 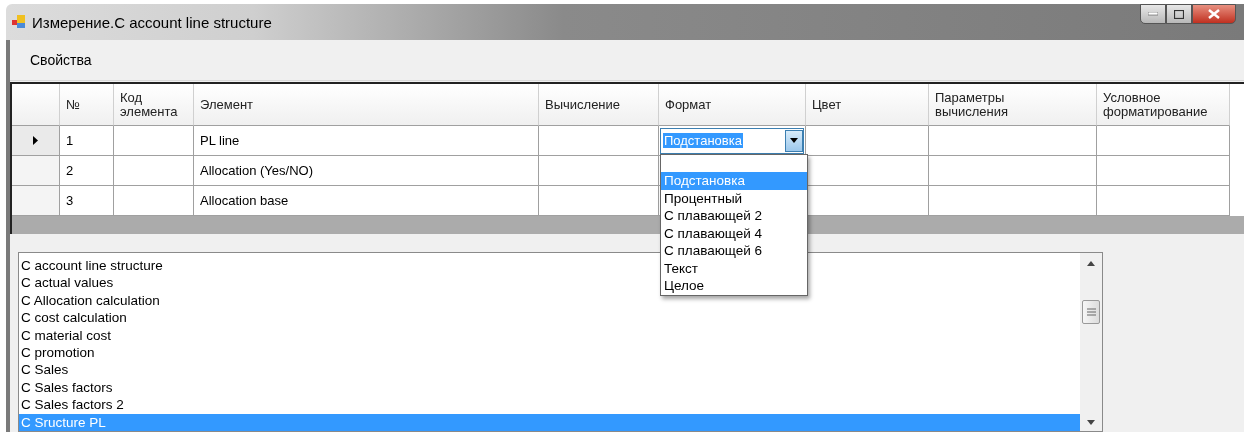 I want to click on list-item: C Sales factors 2, so click(x=71, y=405).